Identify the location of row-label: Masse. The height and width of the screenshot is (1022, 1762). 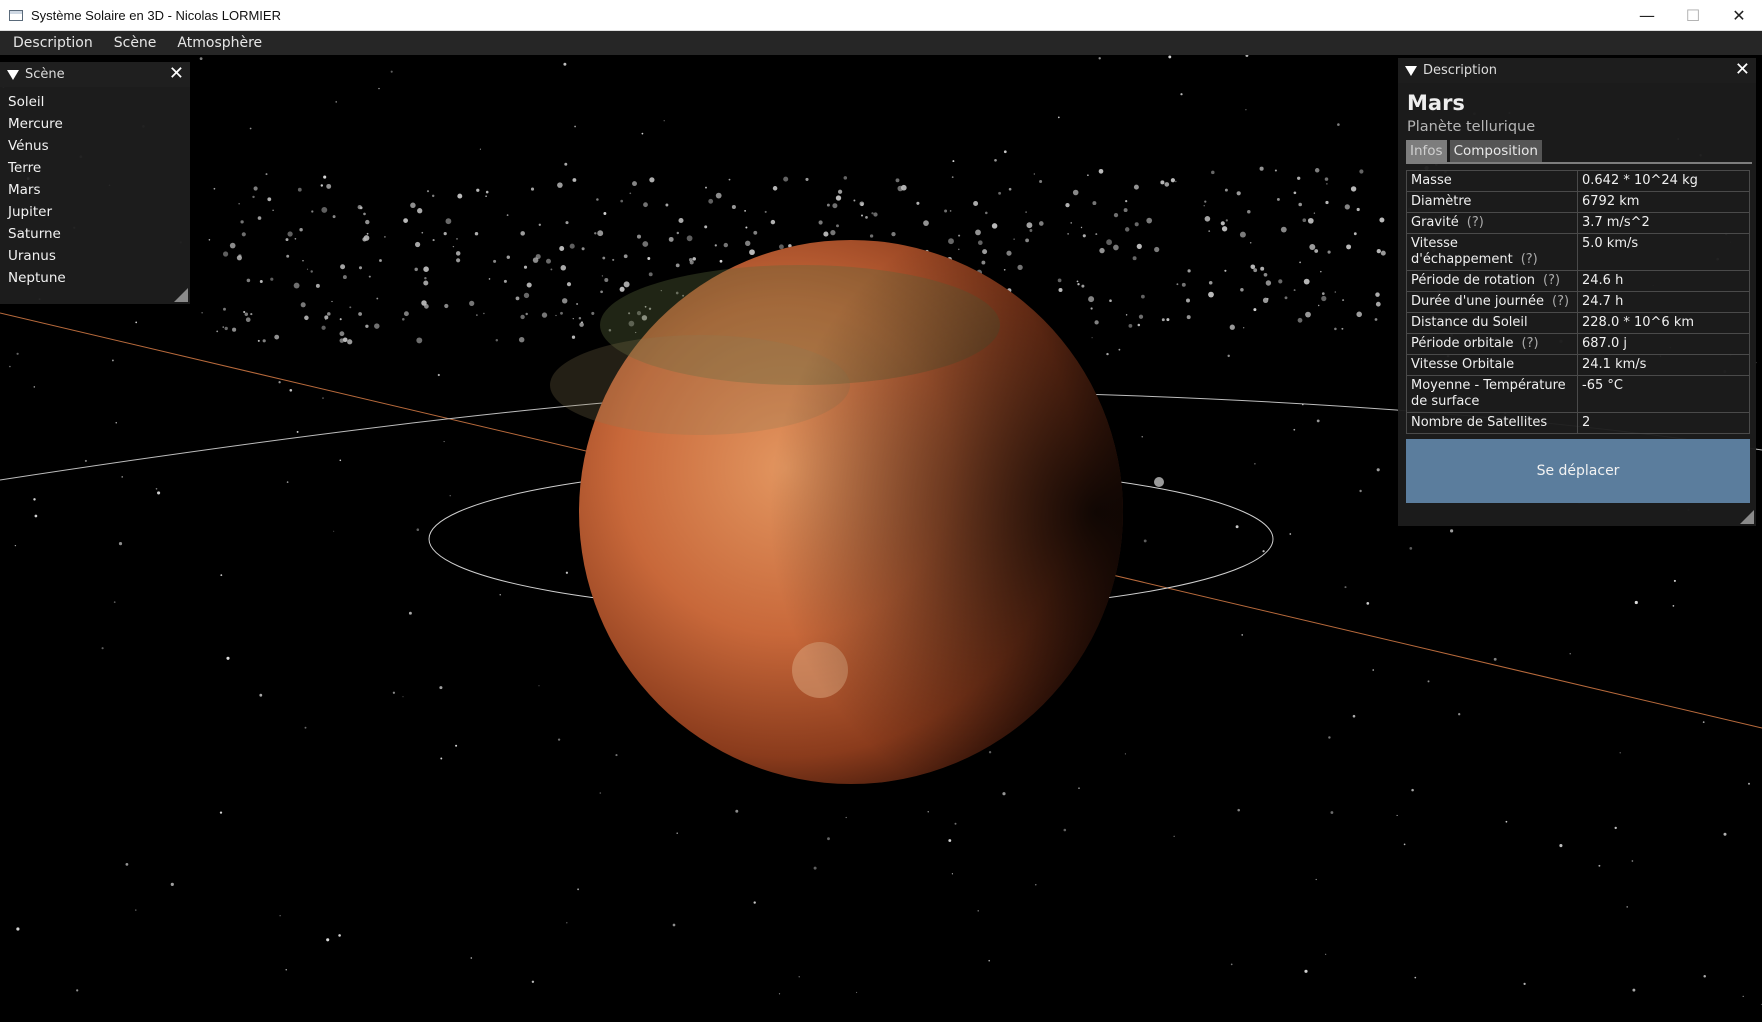
(1431, 180).